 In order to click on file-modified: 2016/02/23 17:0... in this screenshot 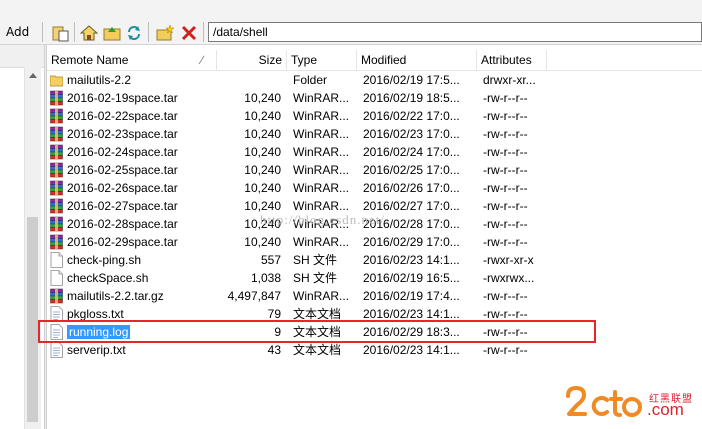, I will do `click(411, 134)`.